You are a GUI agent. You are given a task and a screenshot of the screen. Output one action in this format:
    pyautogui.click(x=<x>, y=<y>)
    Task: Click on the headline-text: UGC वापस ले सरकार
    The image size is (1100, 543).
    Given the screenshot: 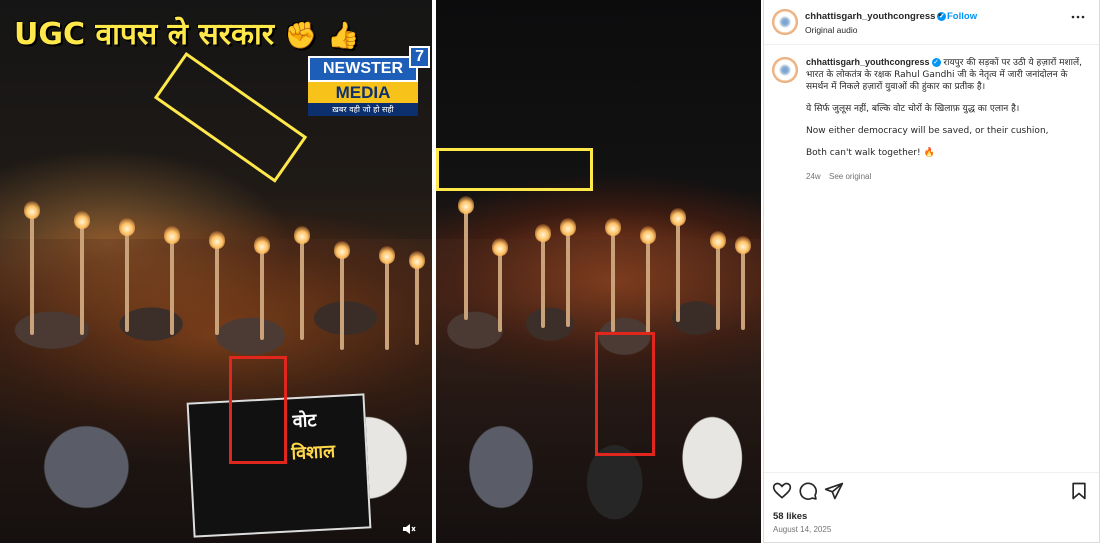 What is the action you would take?
    pyautogui.click(x=144, y=34)
    